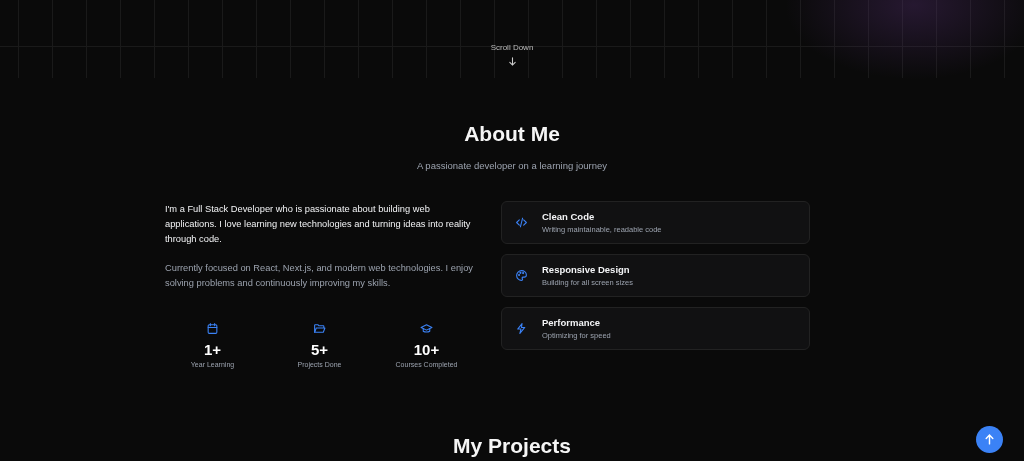  I want to click on focus-paragraph: Currently focused on React, Next.js, and modern web technologies. I enjoy solving problems and continuously improving my skills., so click(319, 276).